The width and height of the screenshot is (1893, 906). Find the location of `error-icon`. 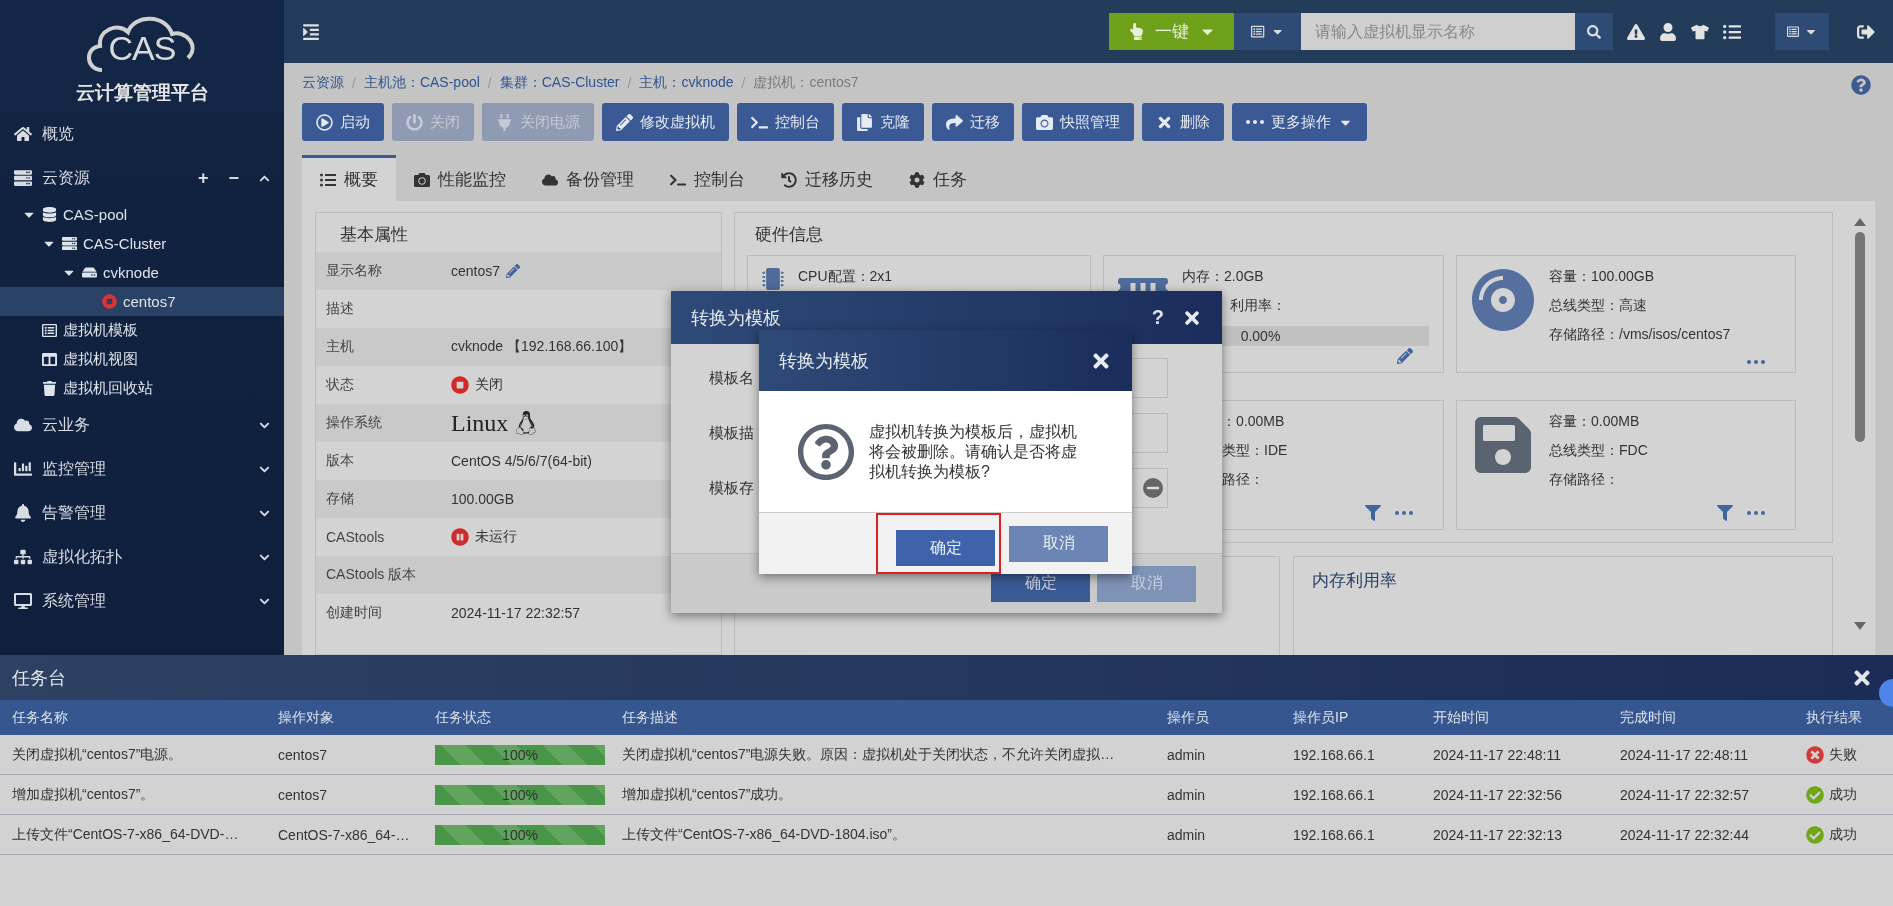

error-icon is located at coordinates (1815, 754).